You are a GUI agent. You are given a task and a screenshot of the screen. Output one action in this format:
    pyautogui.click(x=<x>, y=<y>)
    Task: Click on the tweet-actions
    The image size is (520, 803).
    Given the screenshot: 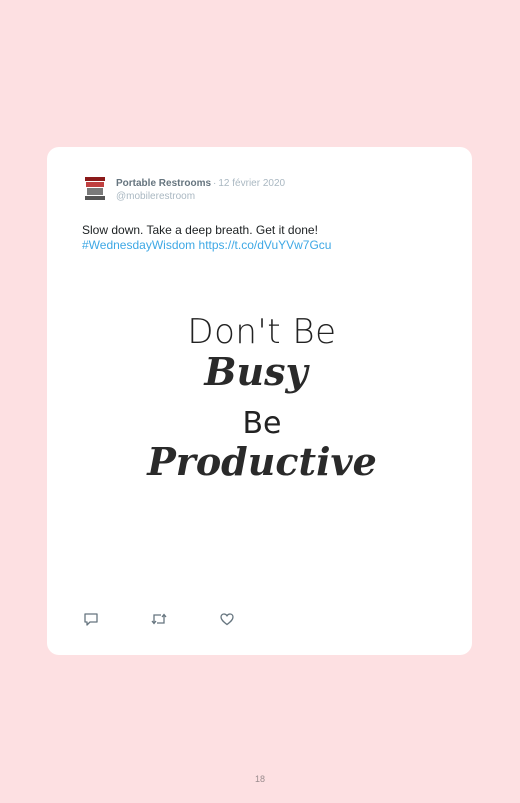 What is the action you would take?
    pyautogui.click(x=183, y=620)
    